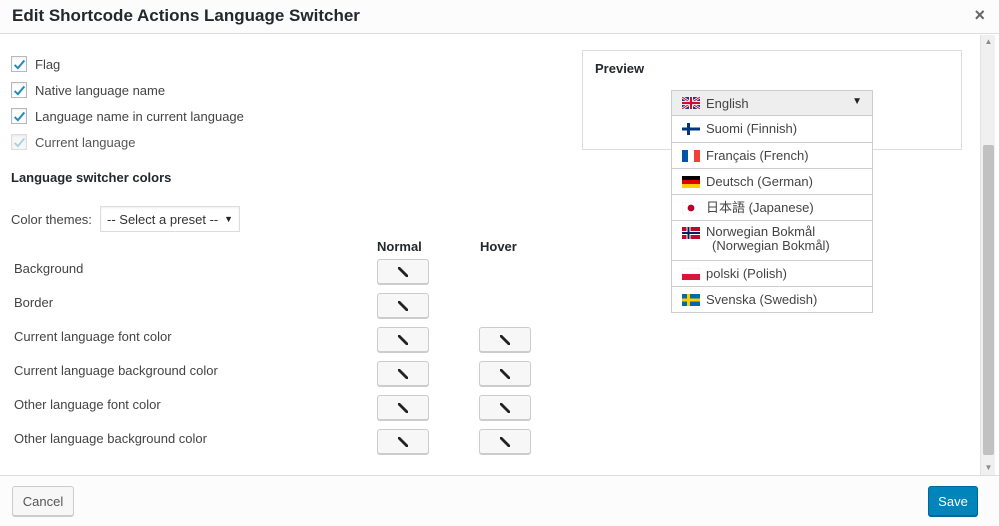  Describe the element at coordinates (691, 129) in the screenshot. I see `finland-flag-icon` at that location.